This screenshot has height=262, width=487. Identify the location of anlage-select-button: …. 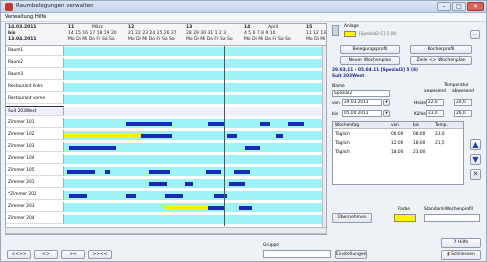
(475, 34).